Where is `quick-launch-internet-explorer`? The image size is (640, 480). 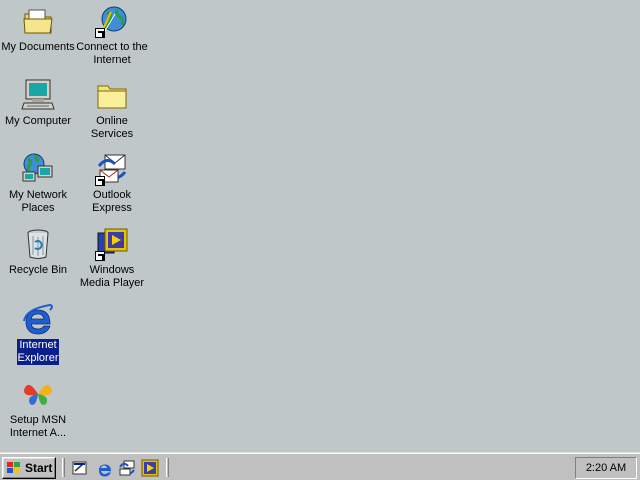
quick-launch-internet-explorer is located at coordinates (104, 468).